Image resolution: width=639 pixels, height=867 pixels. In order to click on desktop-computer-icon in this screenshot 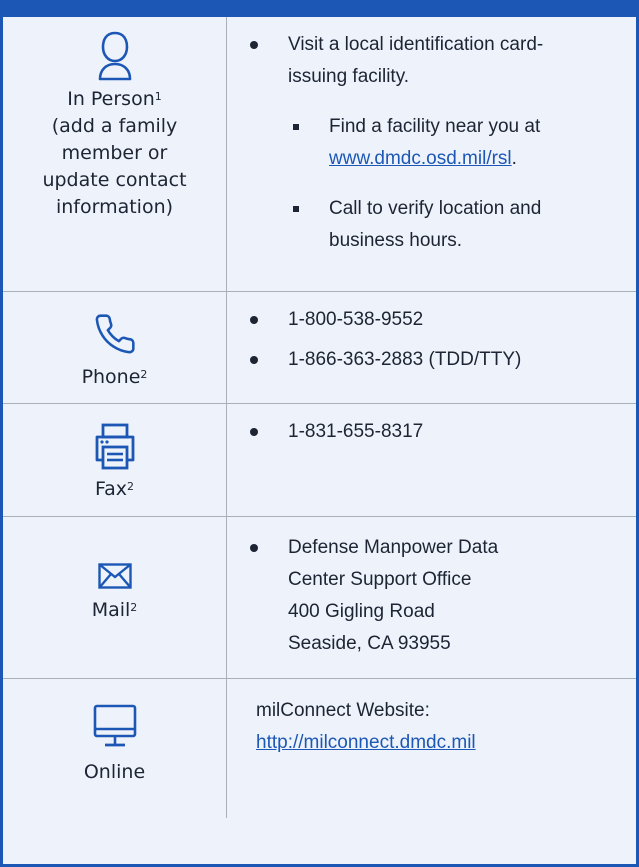, I will do `click(115, 726)`.